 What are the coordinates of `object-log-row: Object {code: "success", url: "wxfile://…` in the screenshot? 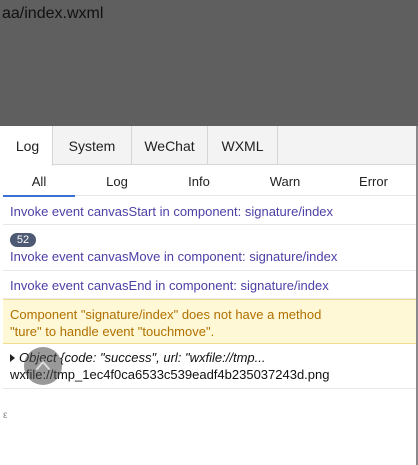 It's located at (209, 367).